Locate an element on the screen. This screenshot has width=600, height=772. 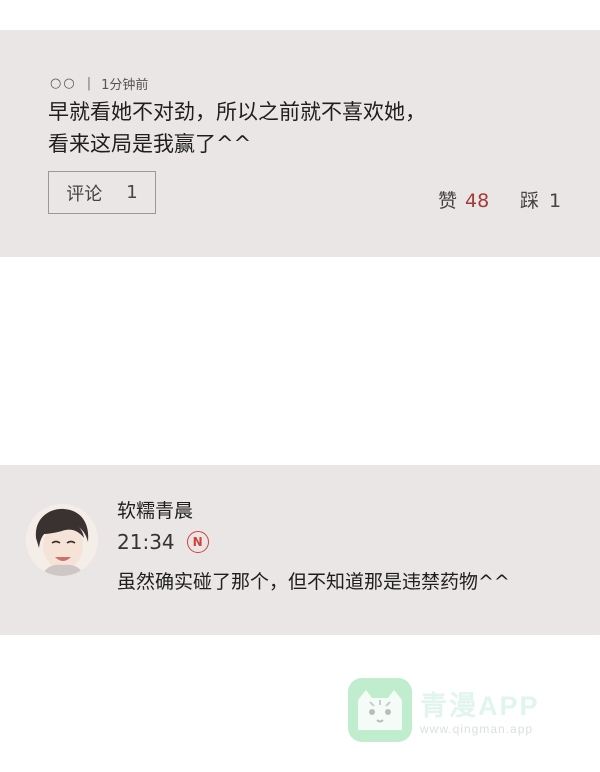
like-button: 赞 48 is located at coordinates (463, 199).